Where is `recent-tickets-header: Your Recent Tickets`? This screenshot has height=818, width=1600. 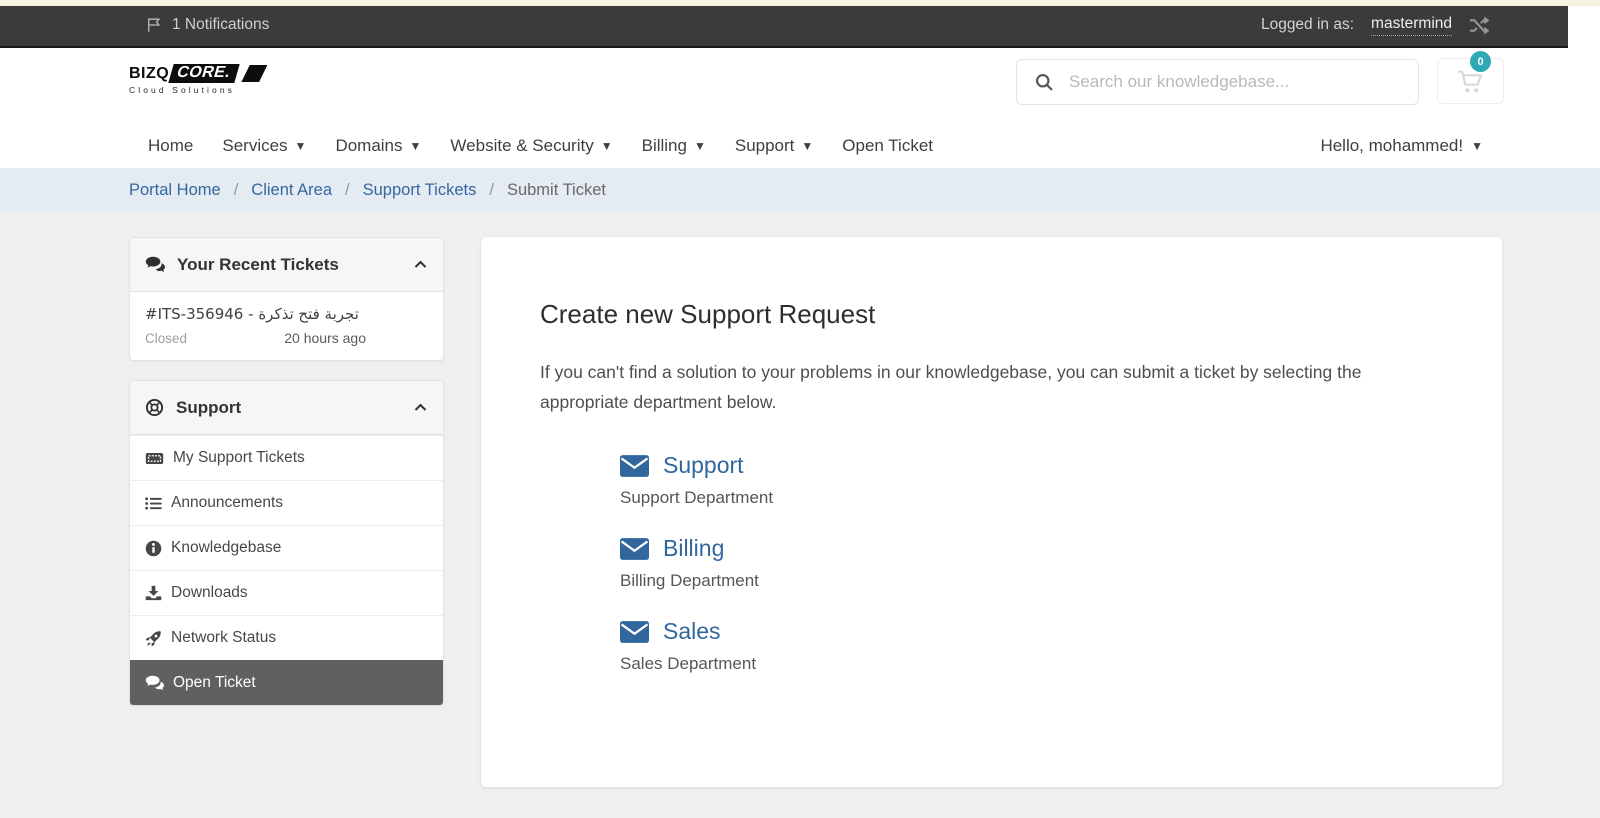 recent-tickets-header: Your Recent Tickets is located at coordinates (286, 265).